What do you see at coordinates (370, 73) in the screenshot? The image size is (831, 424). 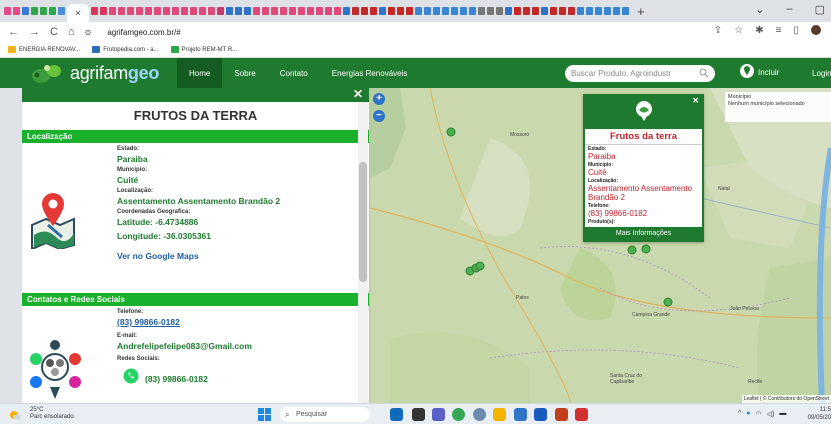 I see `nav-energias: Energias Renováveis` at bounding box center [370, 73].